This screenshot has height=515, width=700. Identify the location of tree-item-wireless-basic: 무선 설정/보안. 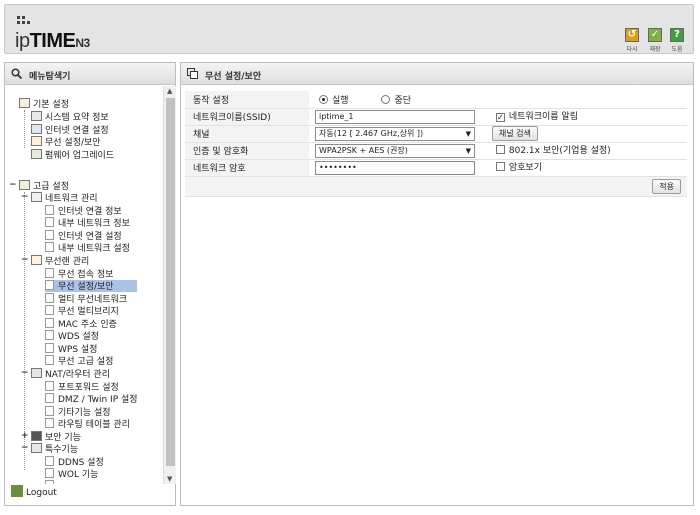
(66, 142).